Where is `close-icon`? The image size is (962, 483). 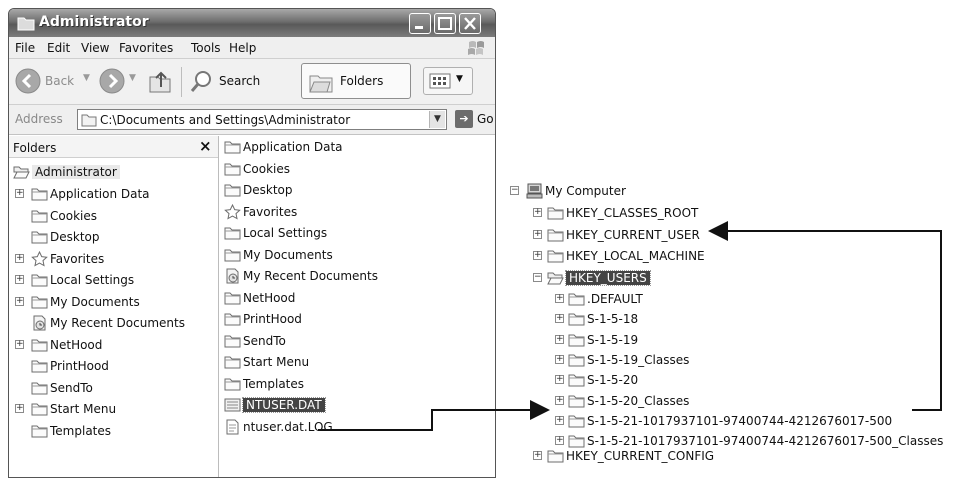 close-icon is located at coordinates (470, 23).